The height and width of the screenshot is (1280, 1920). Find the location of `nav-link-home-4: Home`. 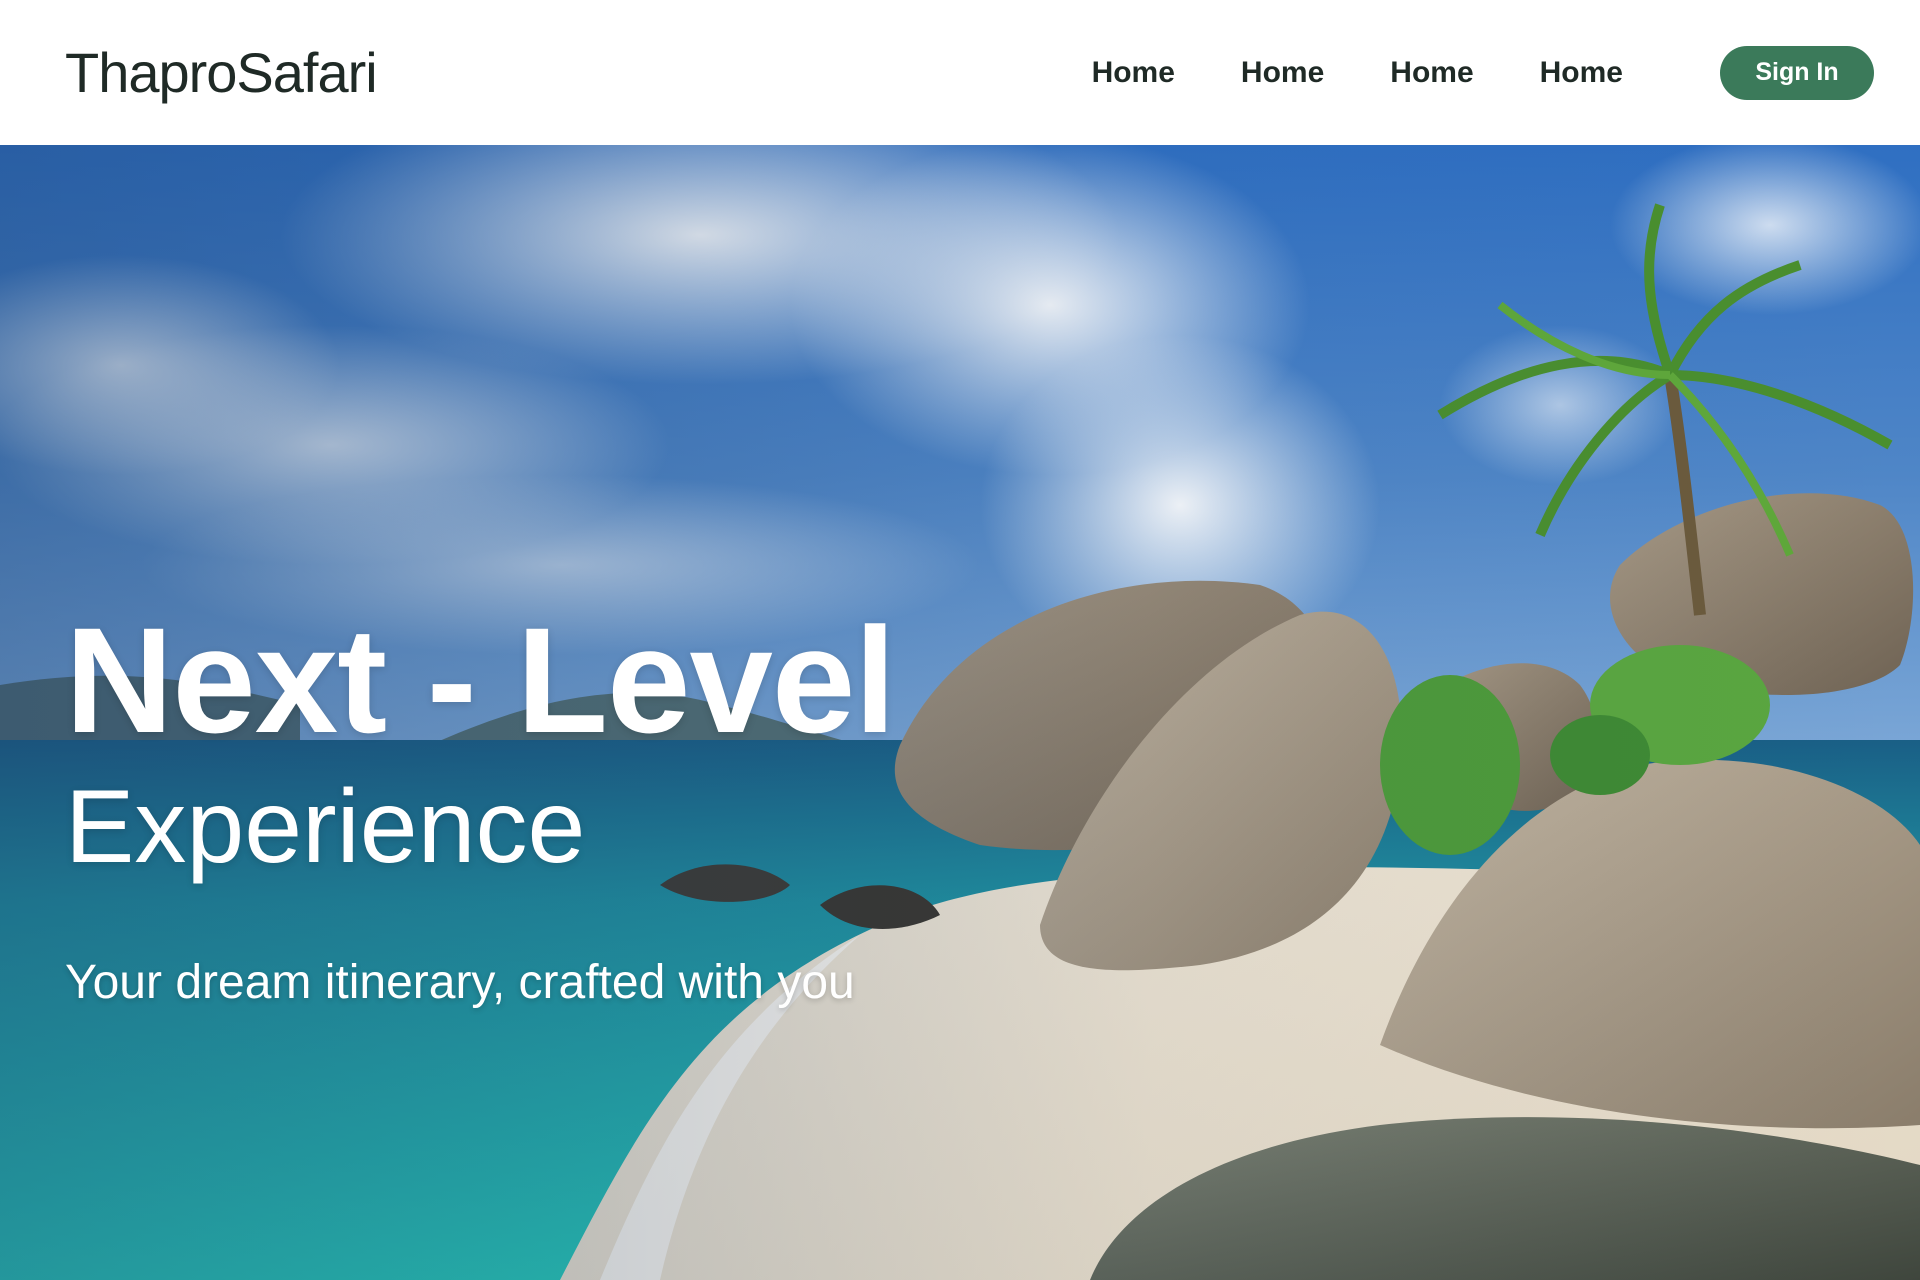

nav-link-home-4: Home is located at coordinates (1581, 73).